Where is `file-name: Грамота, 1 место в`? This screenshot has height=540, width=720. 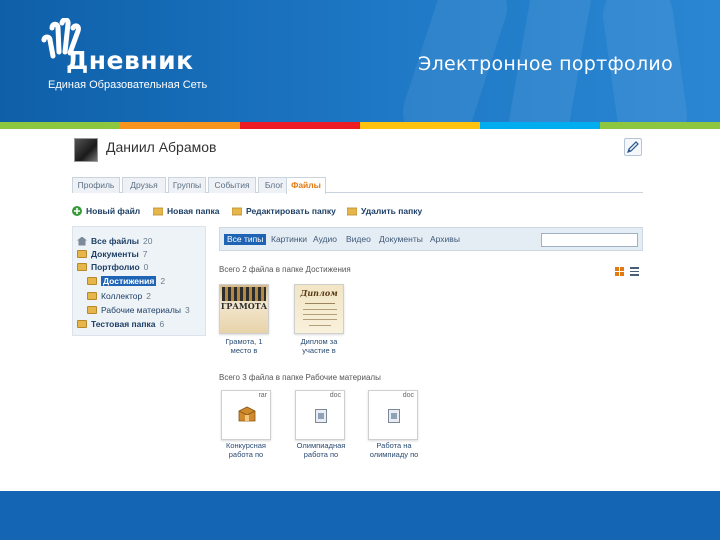 file-name: Грамота, 1 место в is located at coordinates (244, 346).